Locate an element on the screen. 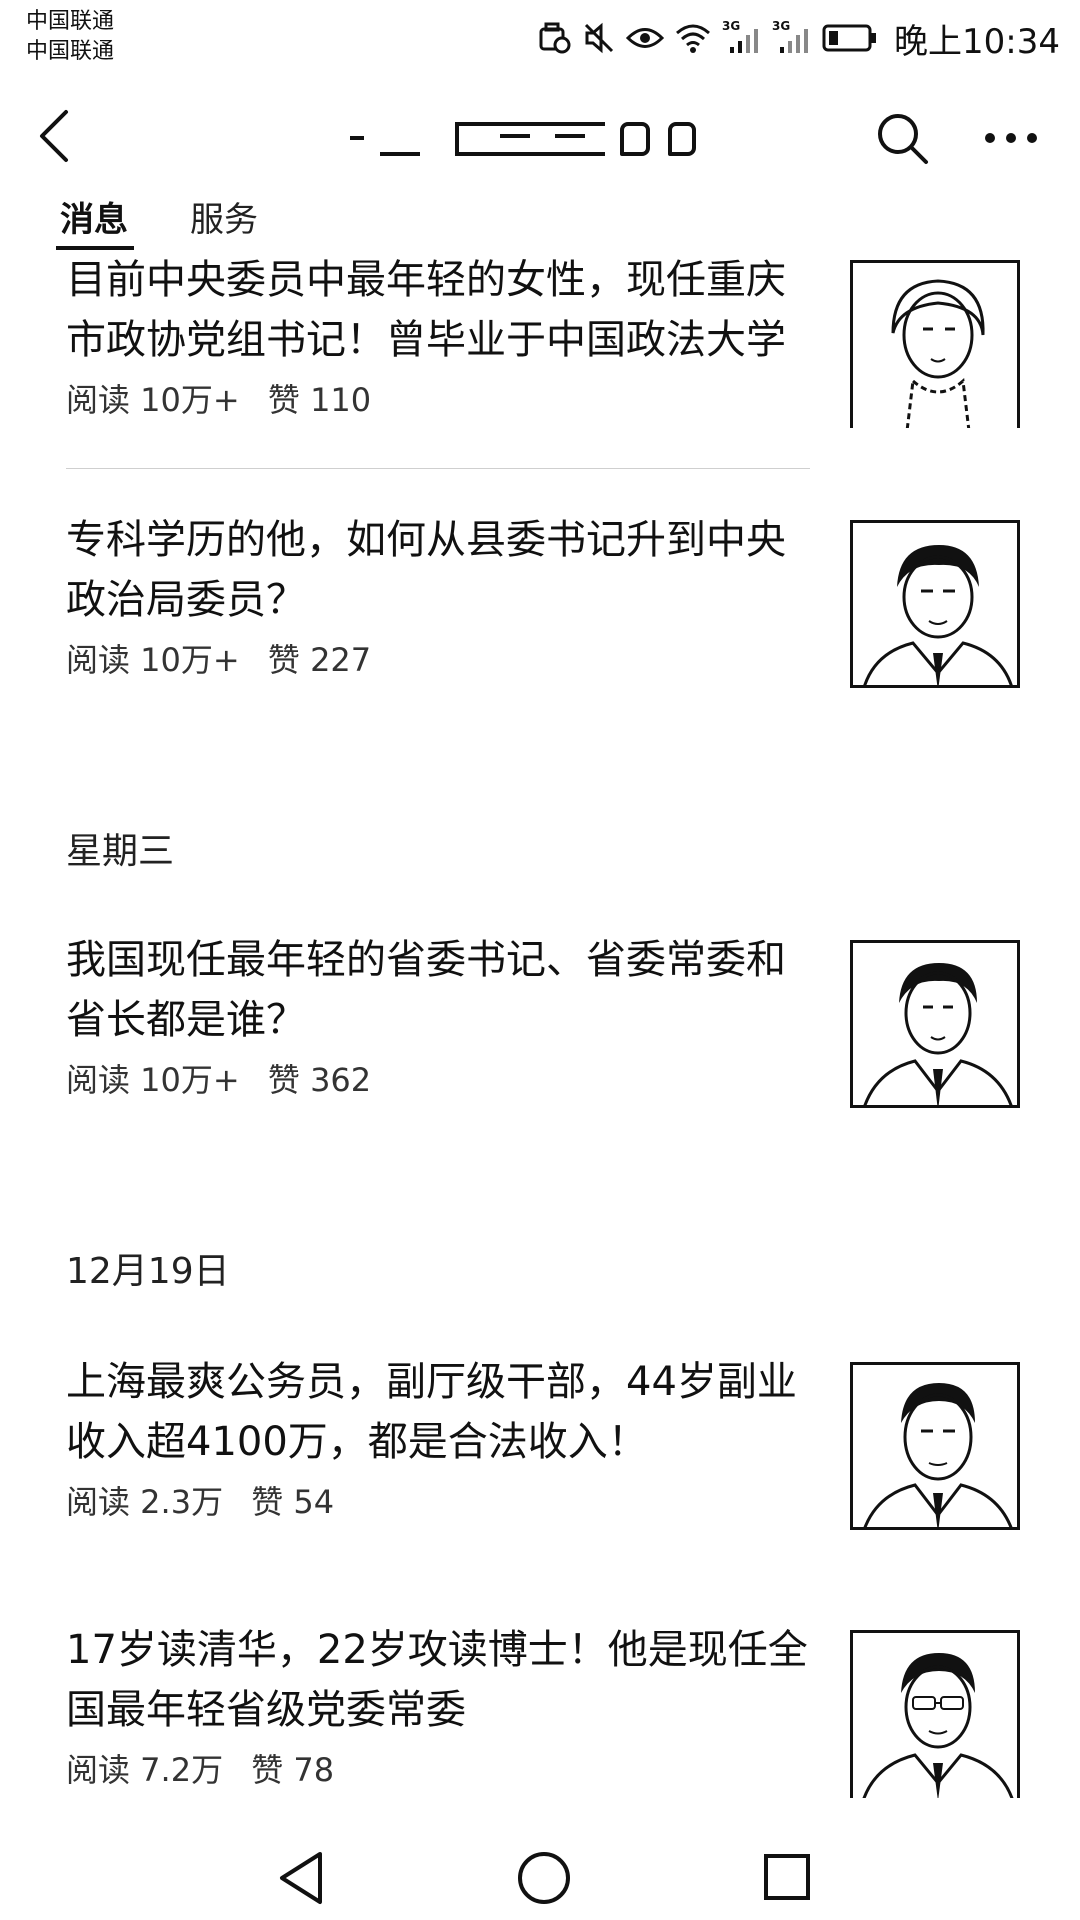 The height and width of the screenshot is (1920, 1080). article-item: 专科学历的他，如何从县委书记升到中央政治局委员？ 阅读 10万+ 赞 227 is located at coordinates (540, 600).